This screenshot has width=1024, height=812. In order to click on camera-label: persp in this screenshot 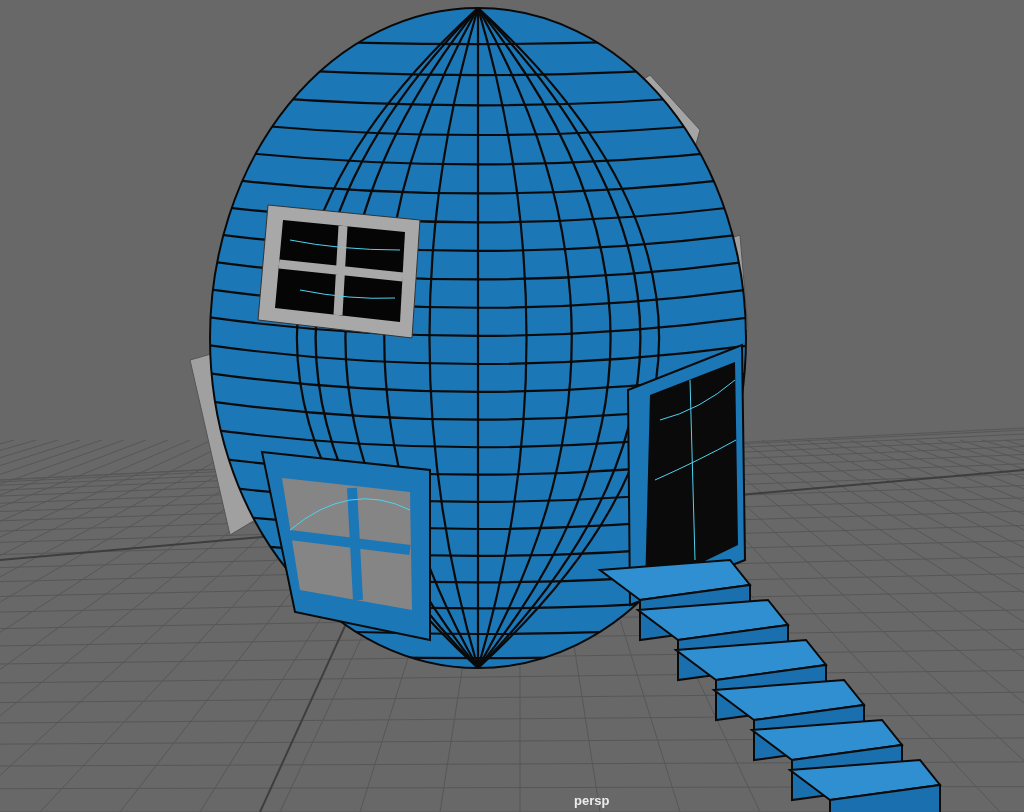, I will do `click(592, 801)`.